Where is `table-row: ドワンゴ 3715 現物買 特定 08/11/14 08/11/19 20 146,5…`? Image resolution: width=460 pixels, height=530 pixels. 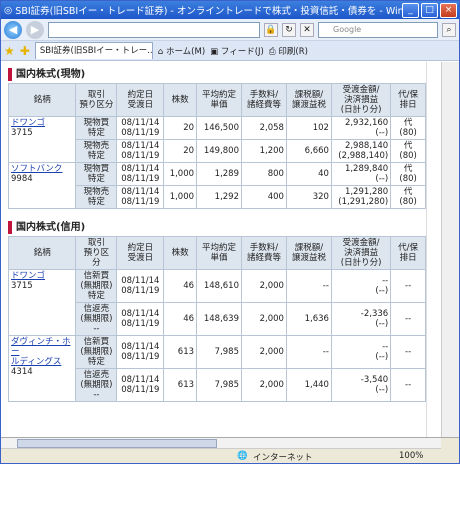 table-row: ドワンゴ 3715 現物買 特定 08/11/14 08/11/19 20 146,5… is located at coordinates (216, 139).